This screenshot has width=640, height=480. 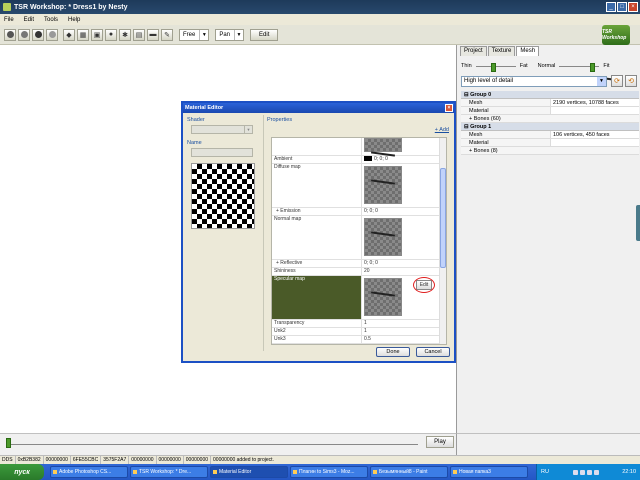 I want to click on floor-icon: ▬, so click(x=153, y=34).